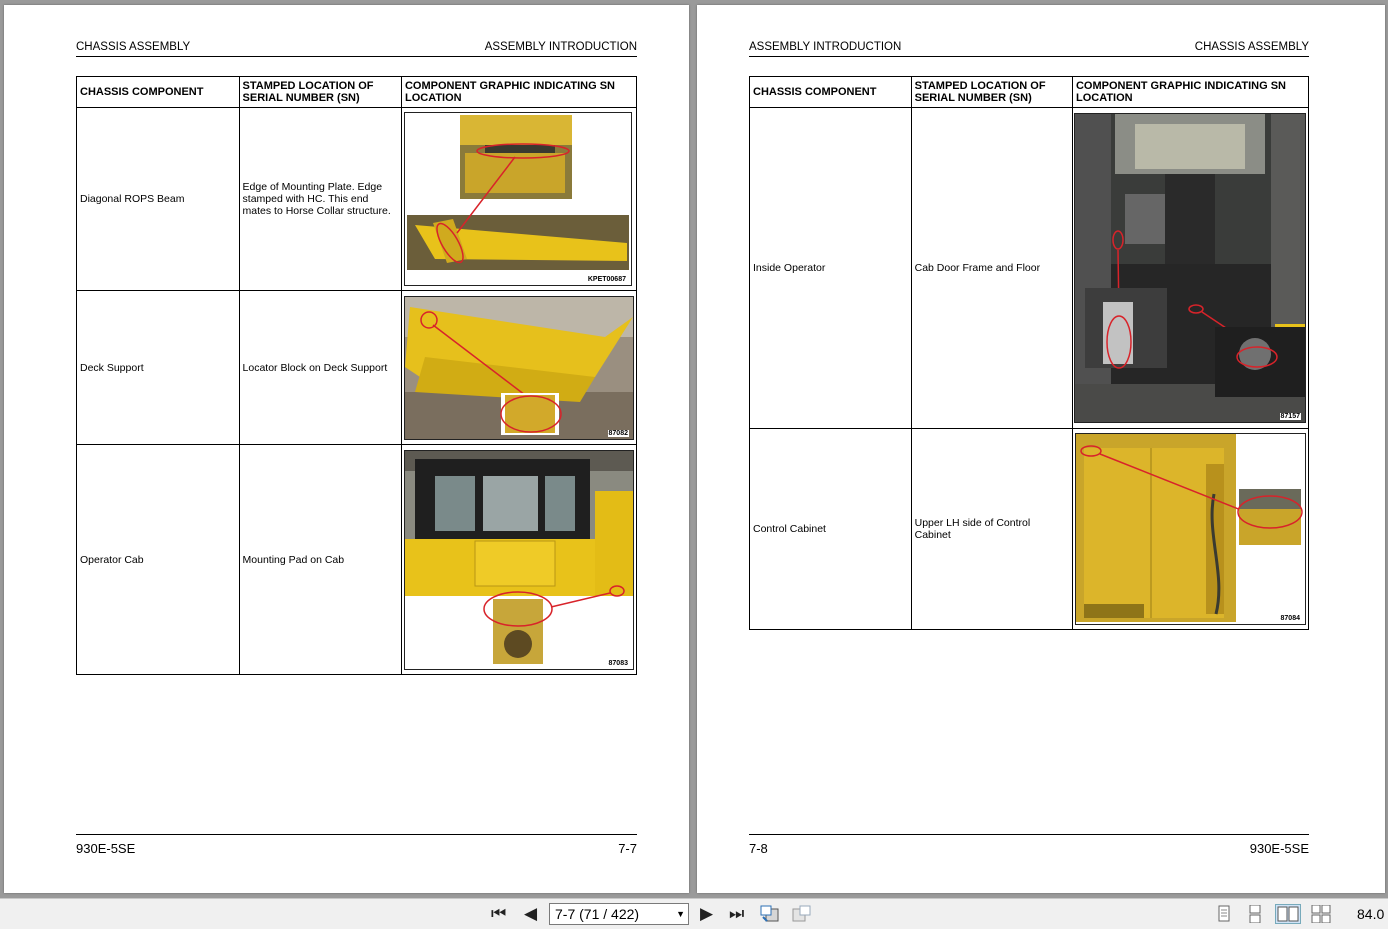  I want to click on figure-id: 87082, so click(618, 433).